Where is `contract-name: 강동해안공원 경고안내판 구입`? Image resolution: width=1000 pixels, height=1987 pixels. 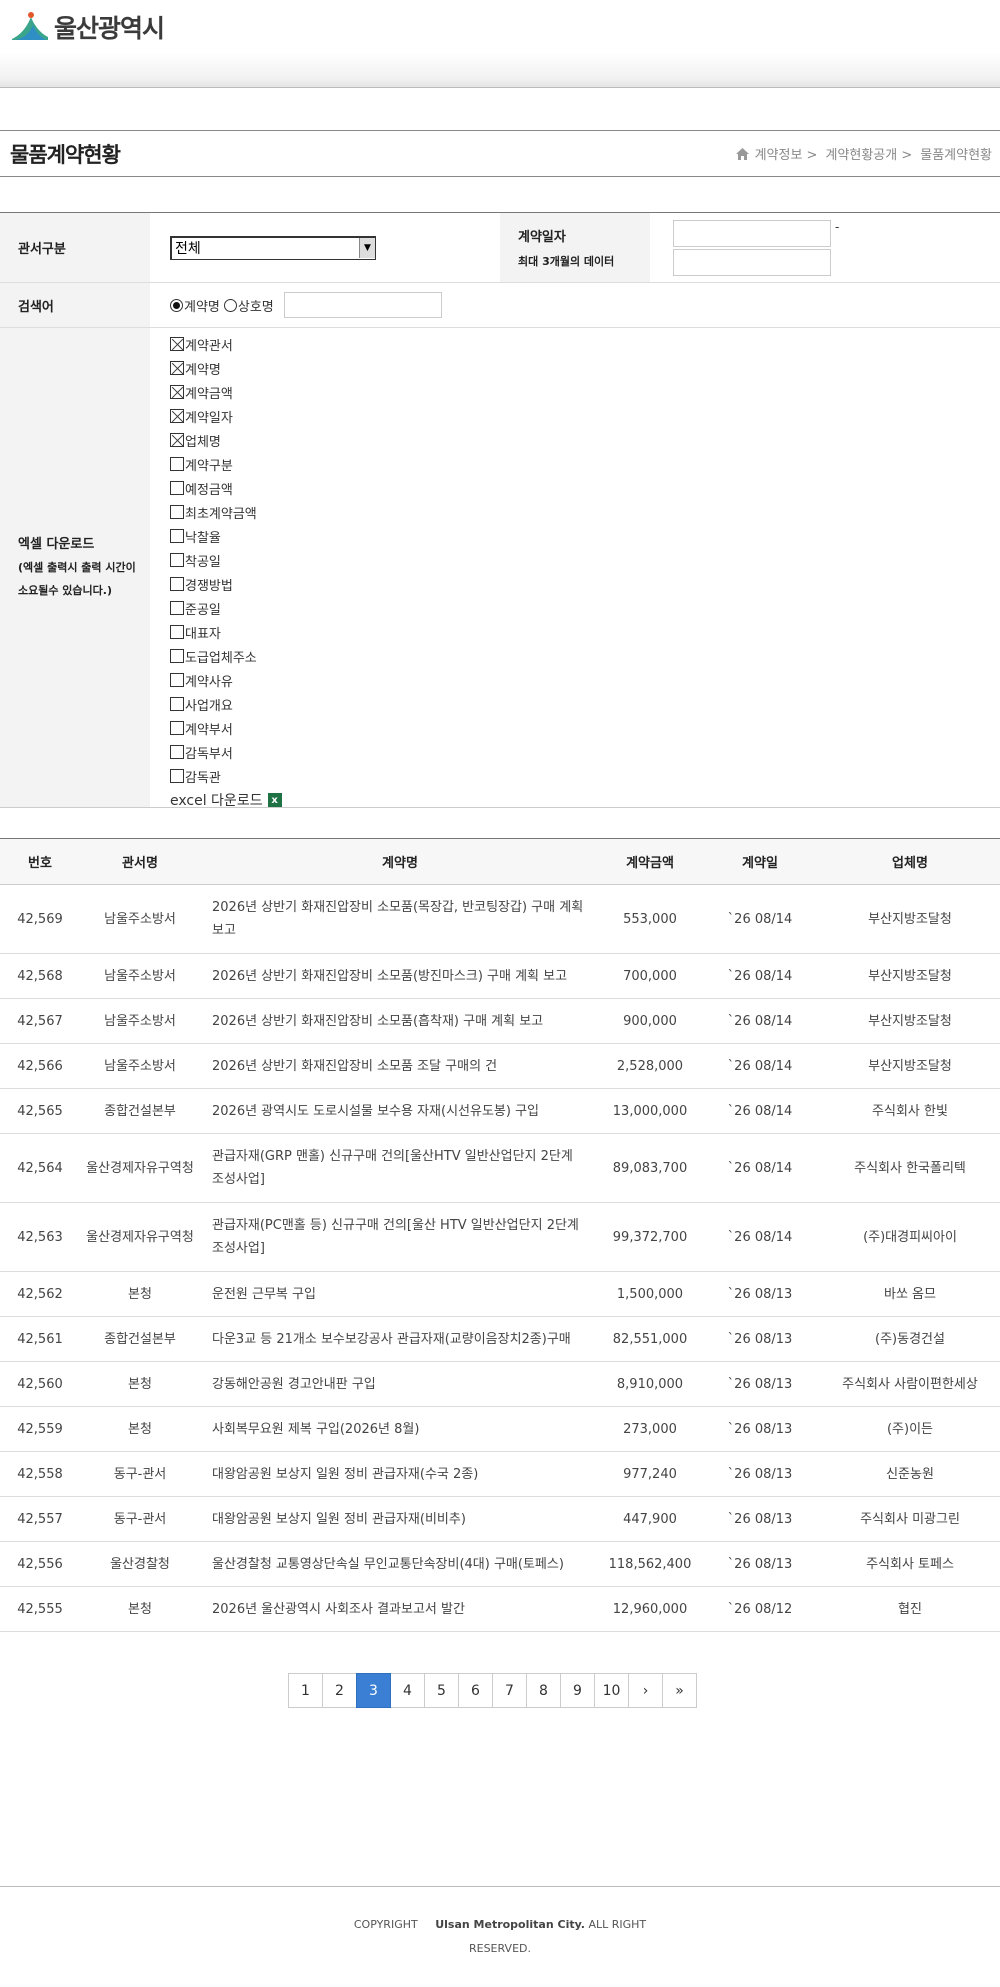 contract-name: 강동해안공원 경고안내판 구입 is located at coordinates (400, 1384).